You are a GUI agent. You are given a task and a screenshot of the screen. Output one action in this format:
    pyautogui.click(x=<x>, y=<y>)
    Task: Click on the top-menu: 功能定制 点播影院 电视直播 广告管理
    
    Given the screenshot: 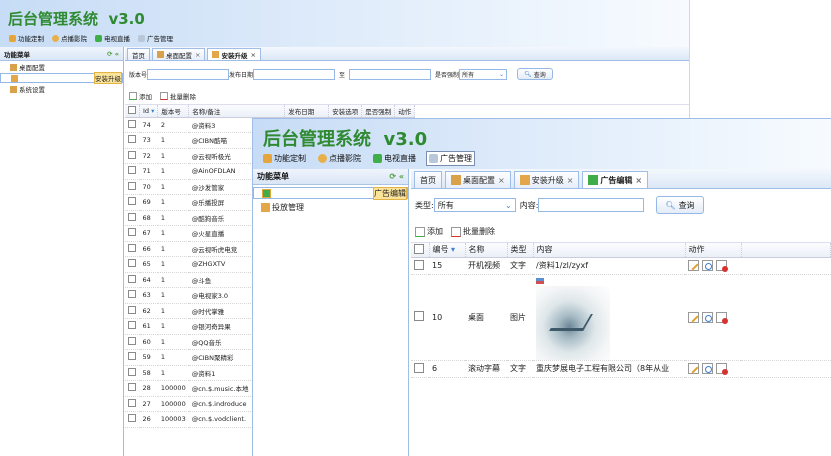 What is the action you would take?
    pyautogui.click(x=372, y=158)
    